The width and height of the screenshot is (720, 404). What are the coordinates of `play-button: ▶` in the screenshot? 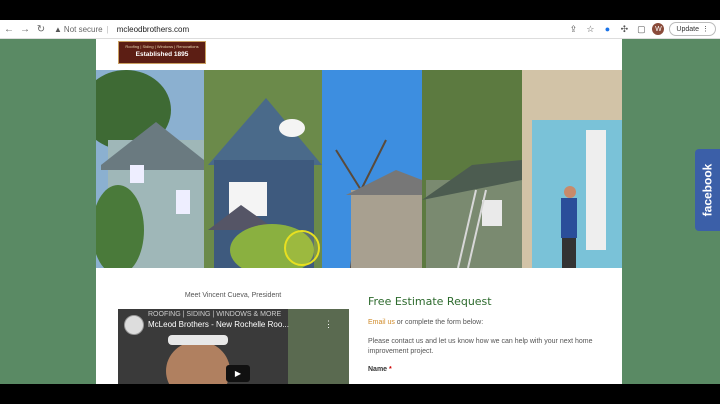 It's located at (238, 373).